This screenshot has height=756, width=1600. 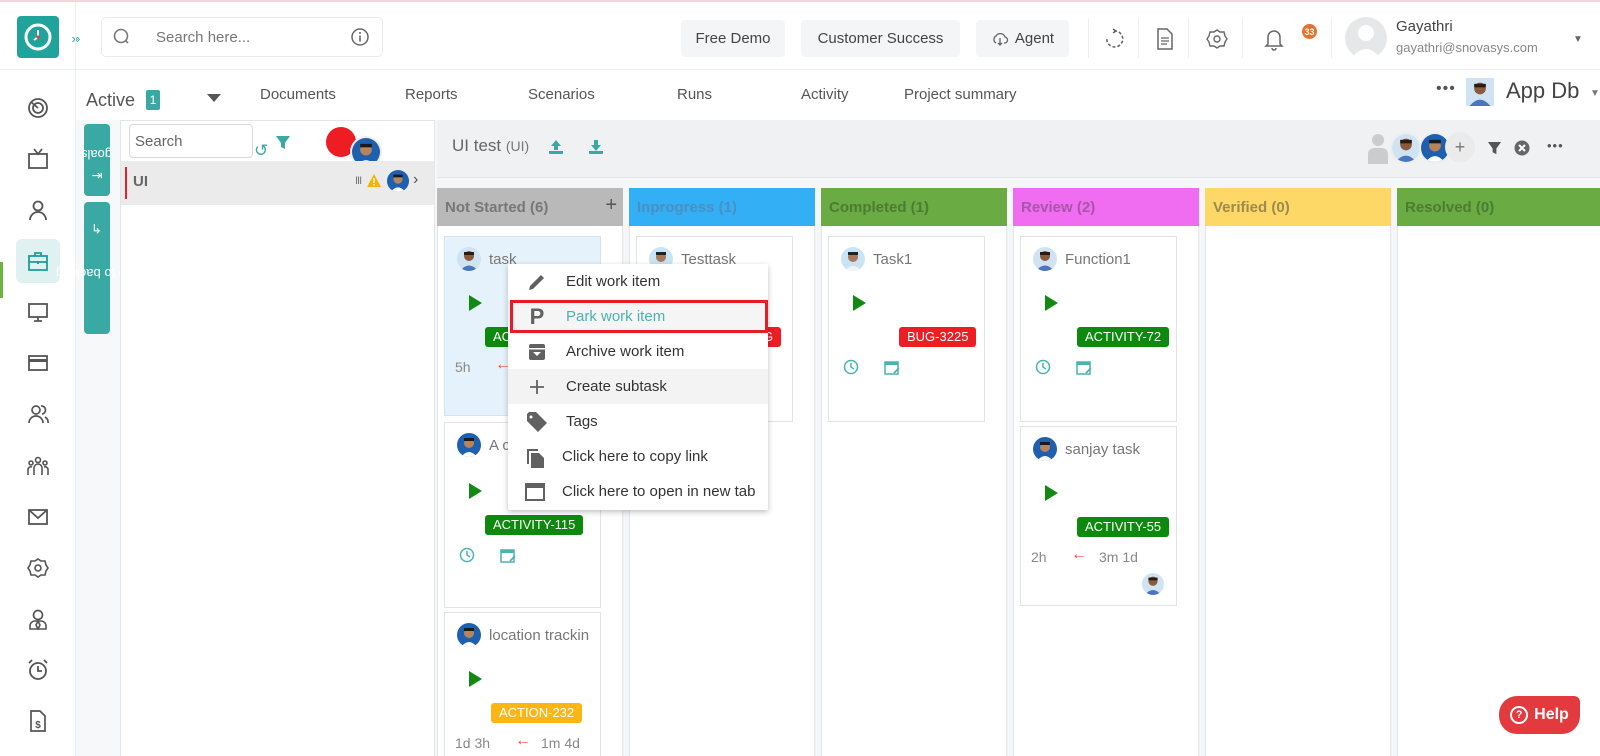 I want to click on settings-icon, so click(x=1217, y=39).